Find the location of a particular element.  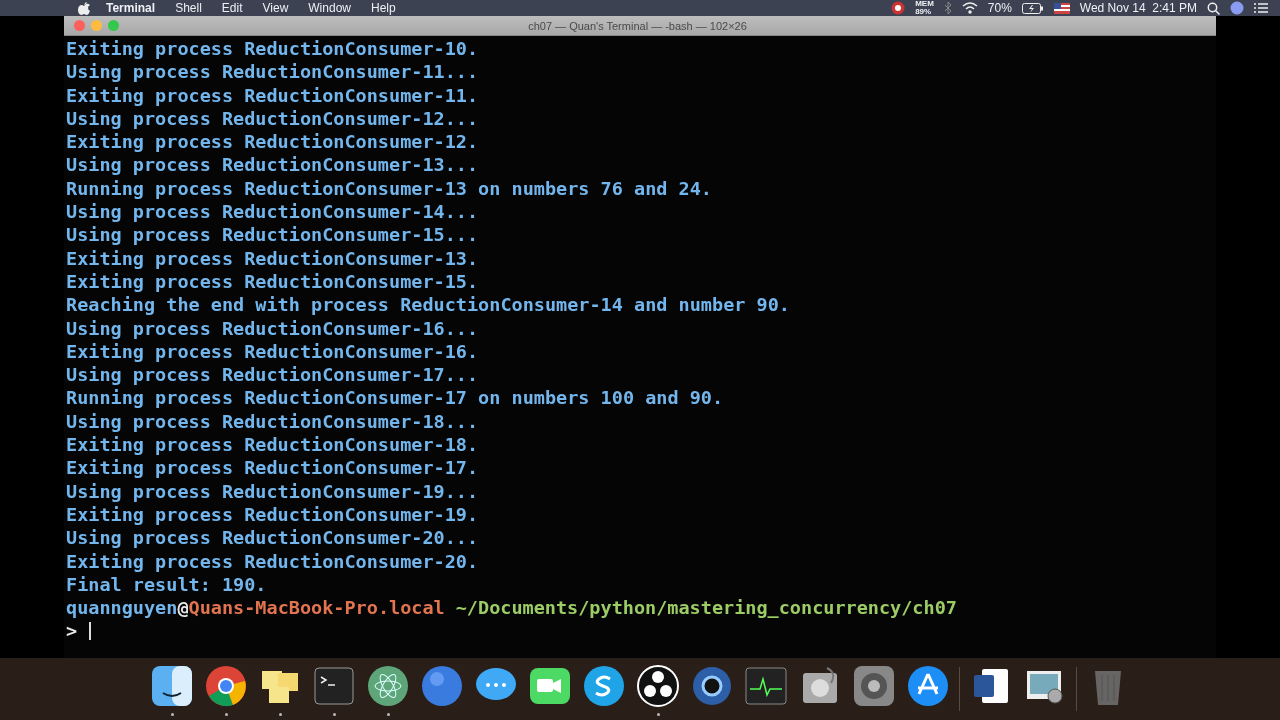

memory-value: 89% is located at coordinates (924, 12).